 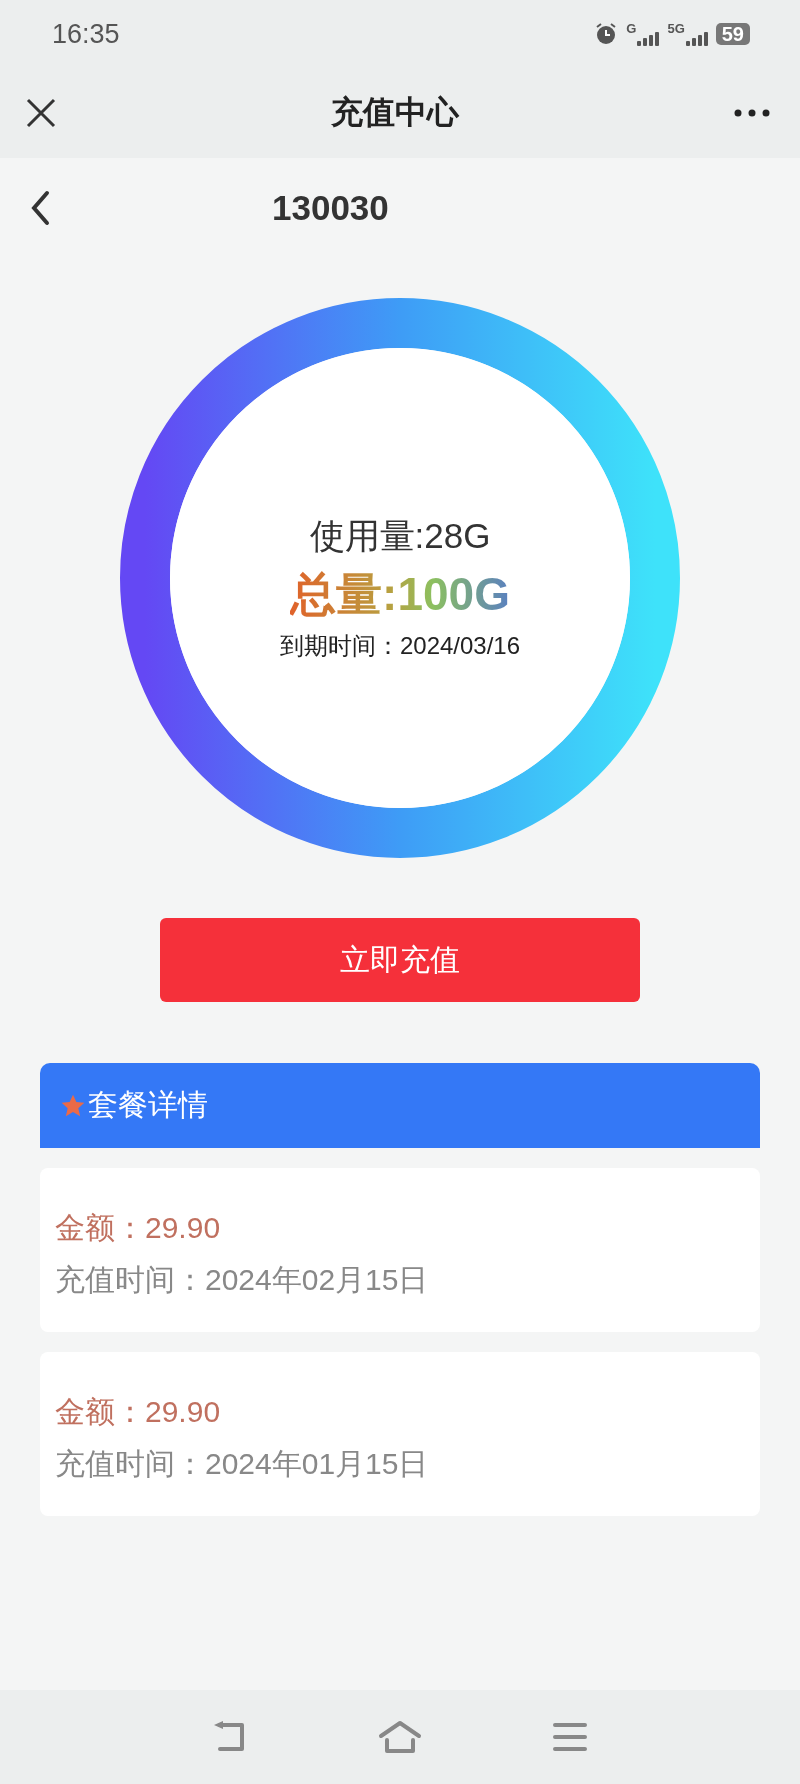 What do you see at coordinates (752, 113) in the screenshot?
I see `more-icon` at bounding box center [752, 113].